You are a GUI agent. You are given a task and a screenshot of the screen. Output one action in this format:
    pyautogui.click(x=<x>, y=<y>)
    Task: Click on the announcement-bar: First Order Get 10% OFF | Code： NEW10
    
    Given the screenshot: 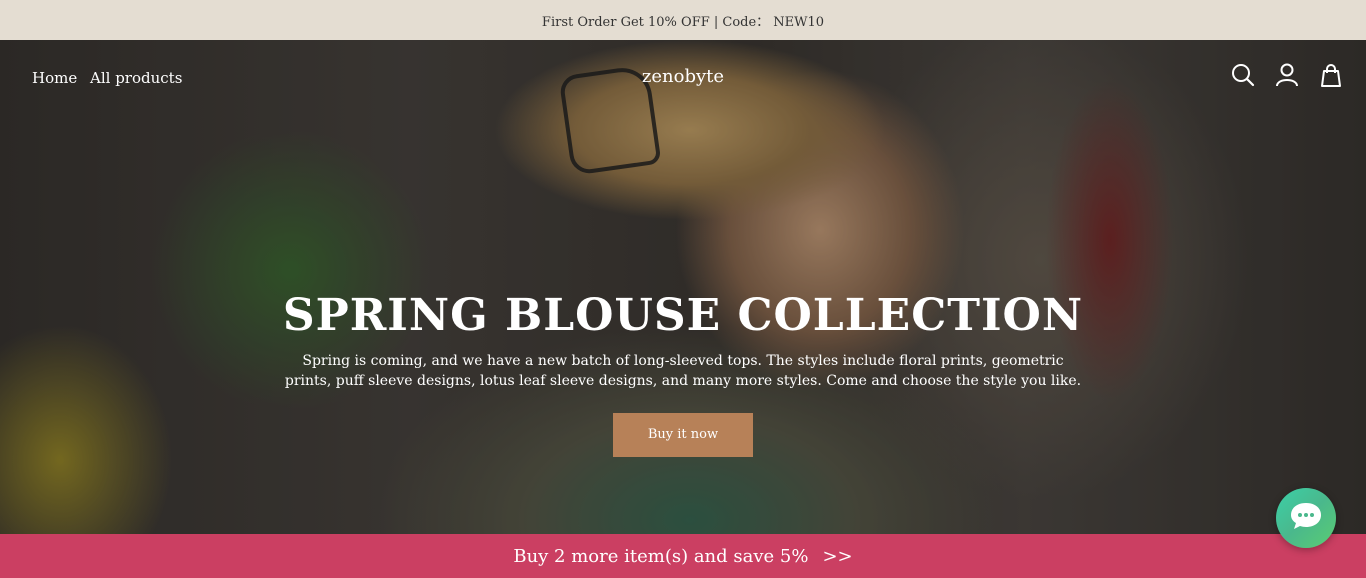 What is the action you would take?
    pyautogui.click(x=683, y=20)
    